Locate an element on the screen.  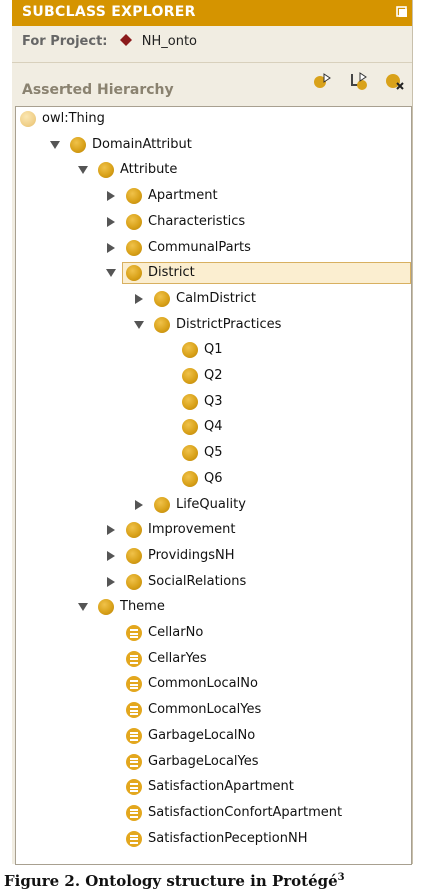
caption-text: Figure 2. Ontology structure in Protégé is located at coordinates (171, 881).